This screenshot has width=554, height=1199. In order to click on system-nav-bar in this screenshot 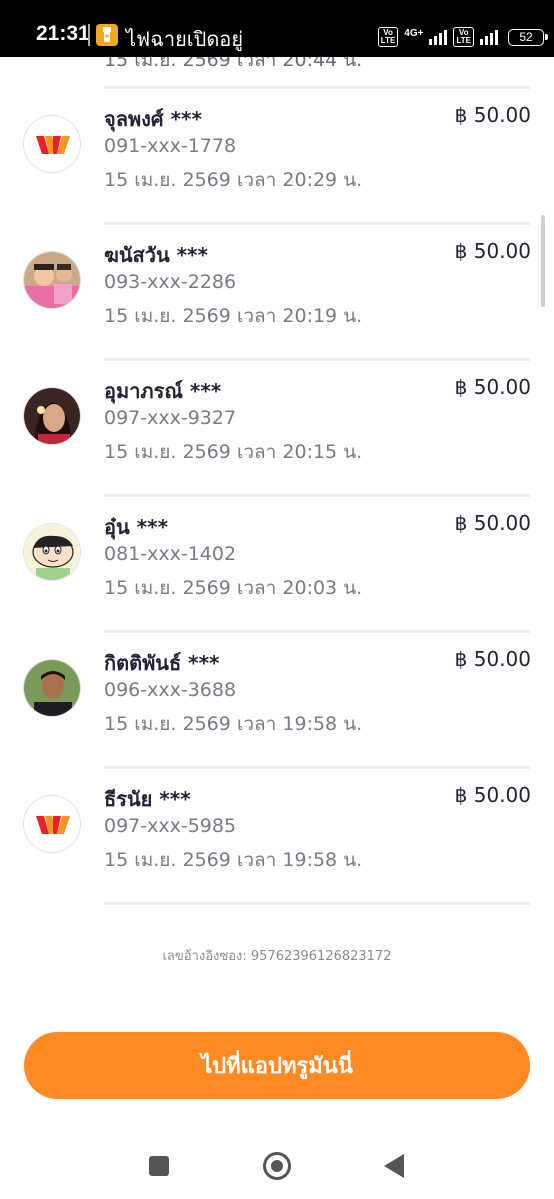, I will do `click(277, 1164)`.